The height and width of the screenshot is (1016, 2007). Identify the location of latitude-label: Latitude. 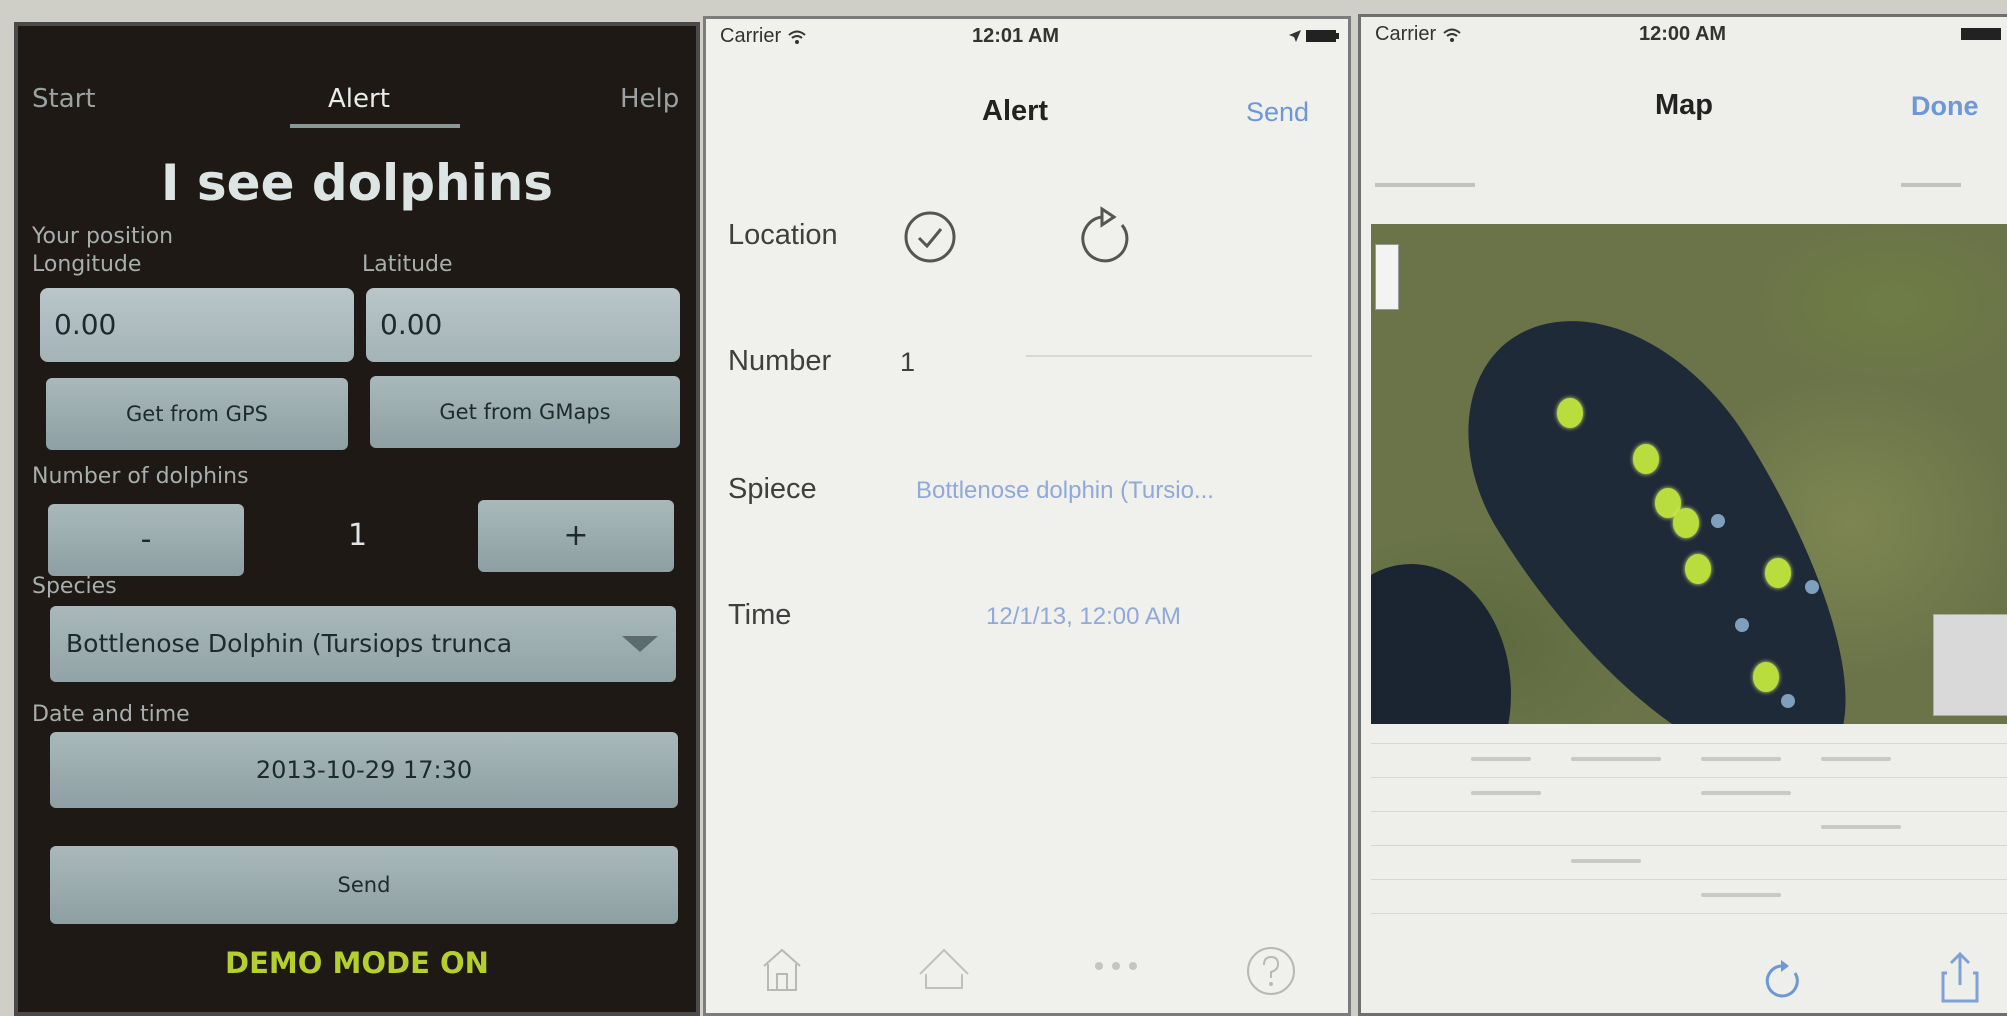
(407, 264).